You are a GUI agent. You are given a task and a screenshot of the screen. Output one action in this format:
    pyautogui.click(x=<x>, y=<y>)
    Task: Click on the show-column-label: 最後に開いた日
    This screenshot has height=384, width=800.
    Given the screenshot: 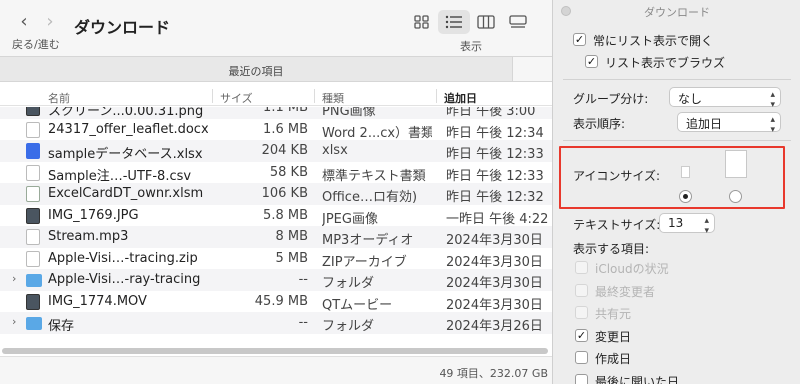 What is the action you would take?
    pyautogui.click(x=637, y=379)
    